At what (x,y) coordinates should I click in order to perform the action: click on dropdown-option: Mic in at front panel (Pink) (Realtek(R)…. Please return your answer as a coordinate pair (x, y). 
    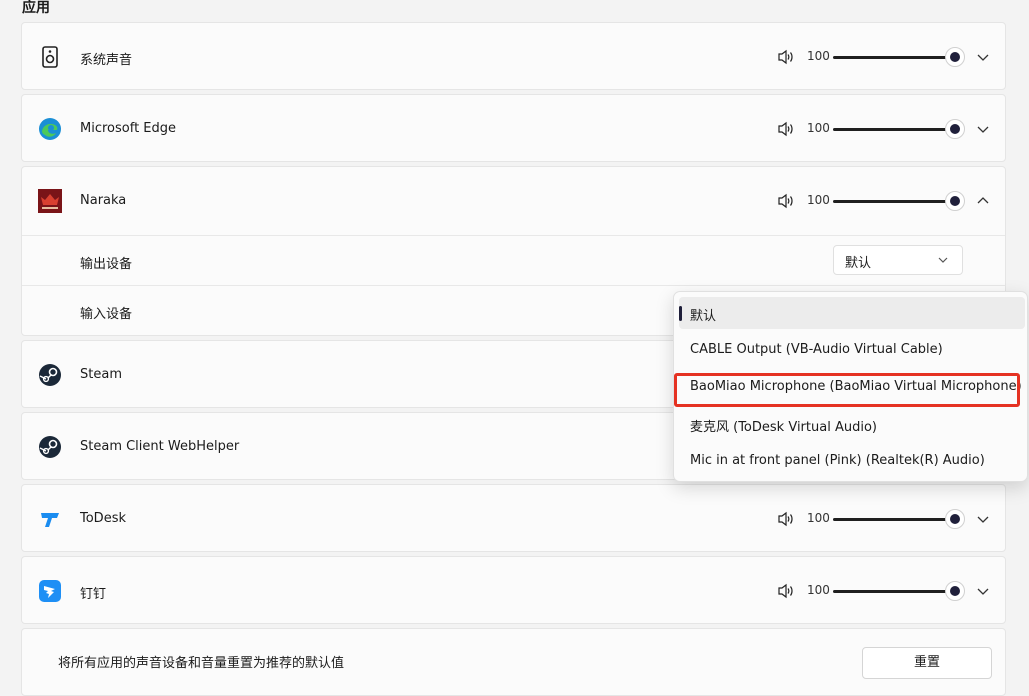
    Looking at the image, I should click on (852, 461).